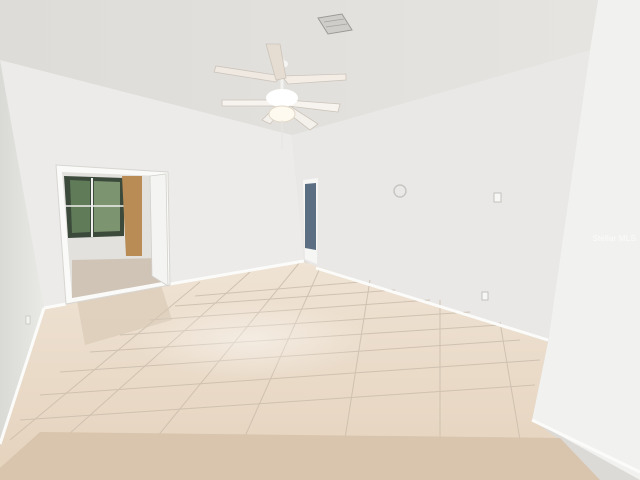 Image resolution: width=640 pixels, height=480 pixels. I want to click on watermark: Stellar MLS, so click(614, 238).